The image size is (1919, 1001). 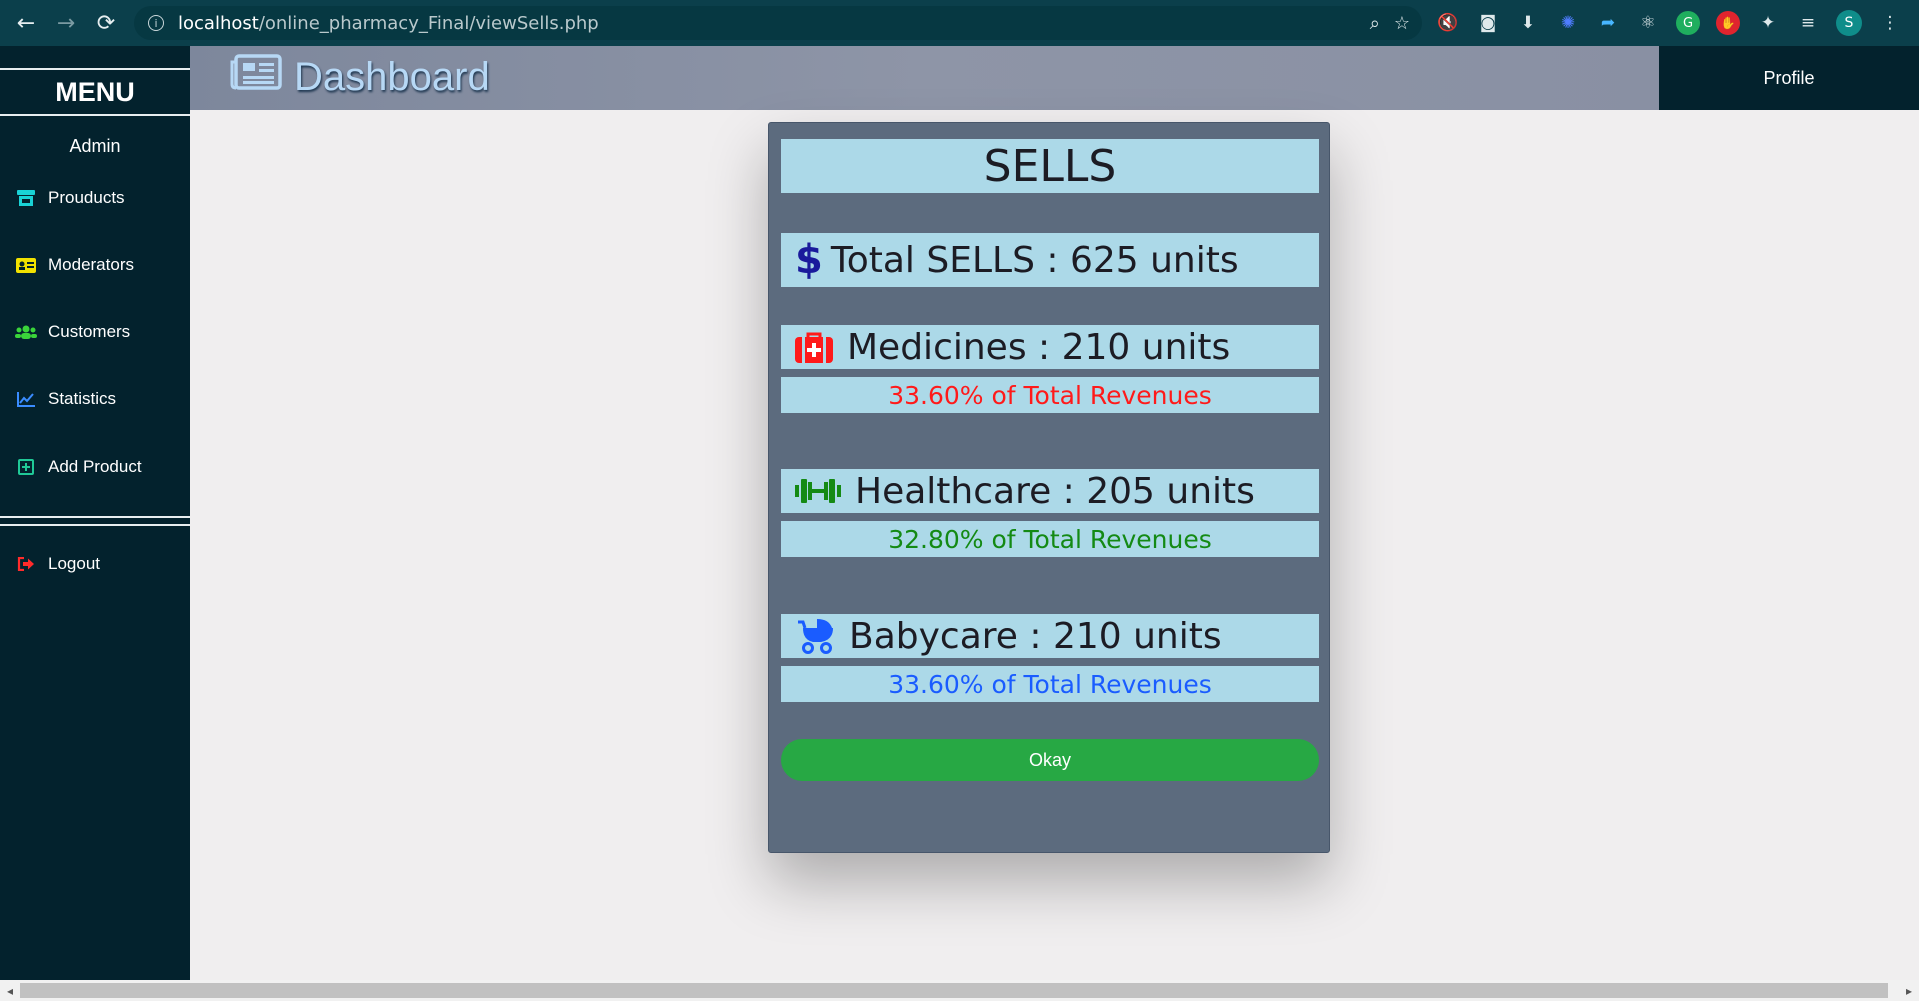 I want to click on grammarly-icon: G, so click(x=1688, y=23).